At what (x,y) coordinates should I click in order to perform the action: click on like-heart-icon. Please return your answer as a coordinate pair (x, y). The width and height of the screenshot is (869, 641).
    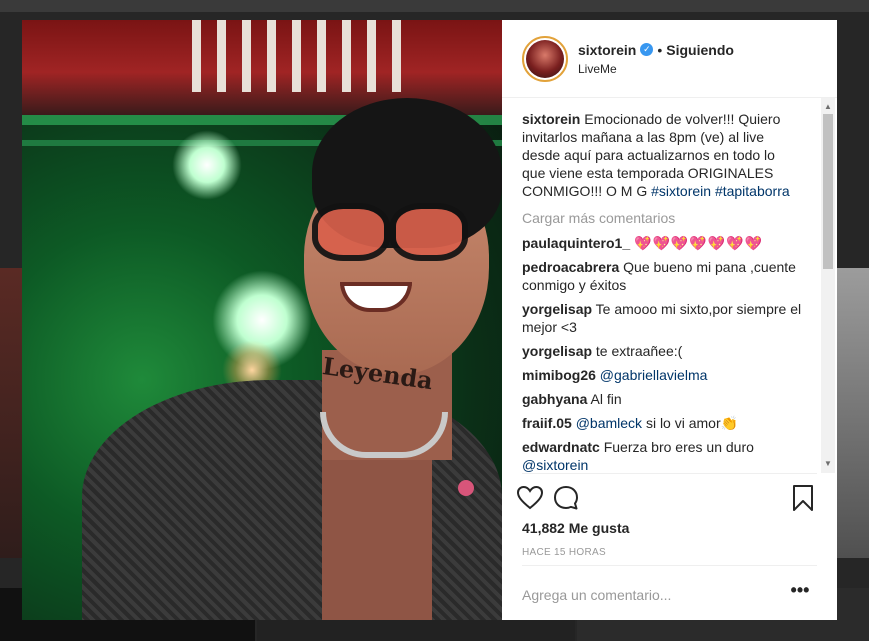
    Looking at the image, I should click on (530, 498).